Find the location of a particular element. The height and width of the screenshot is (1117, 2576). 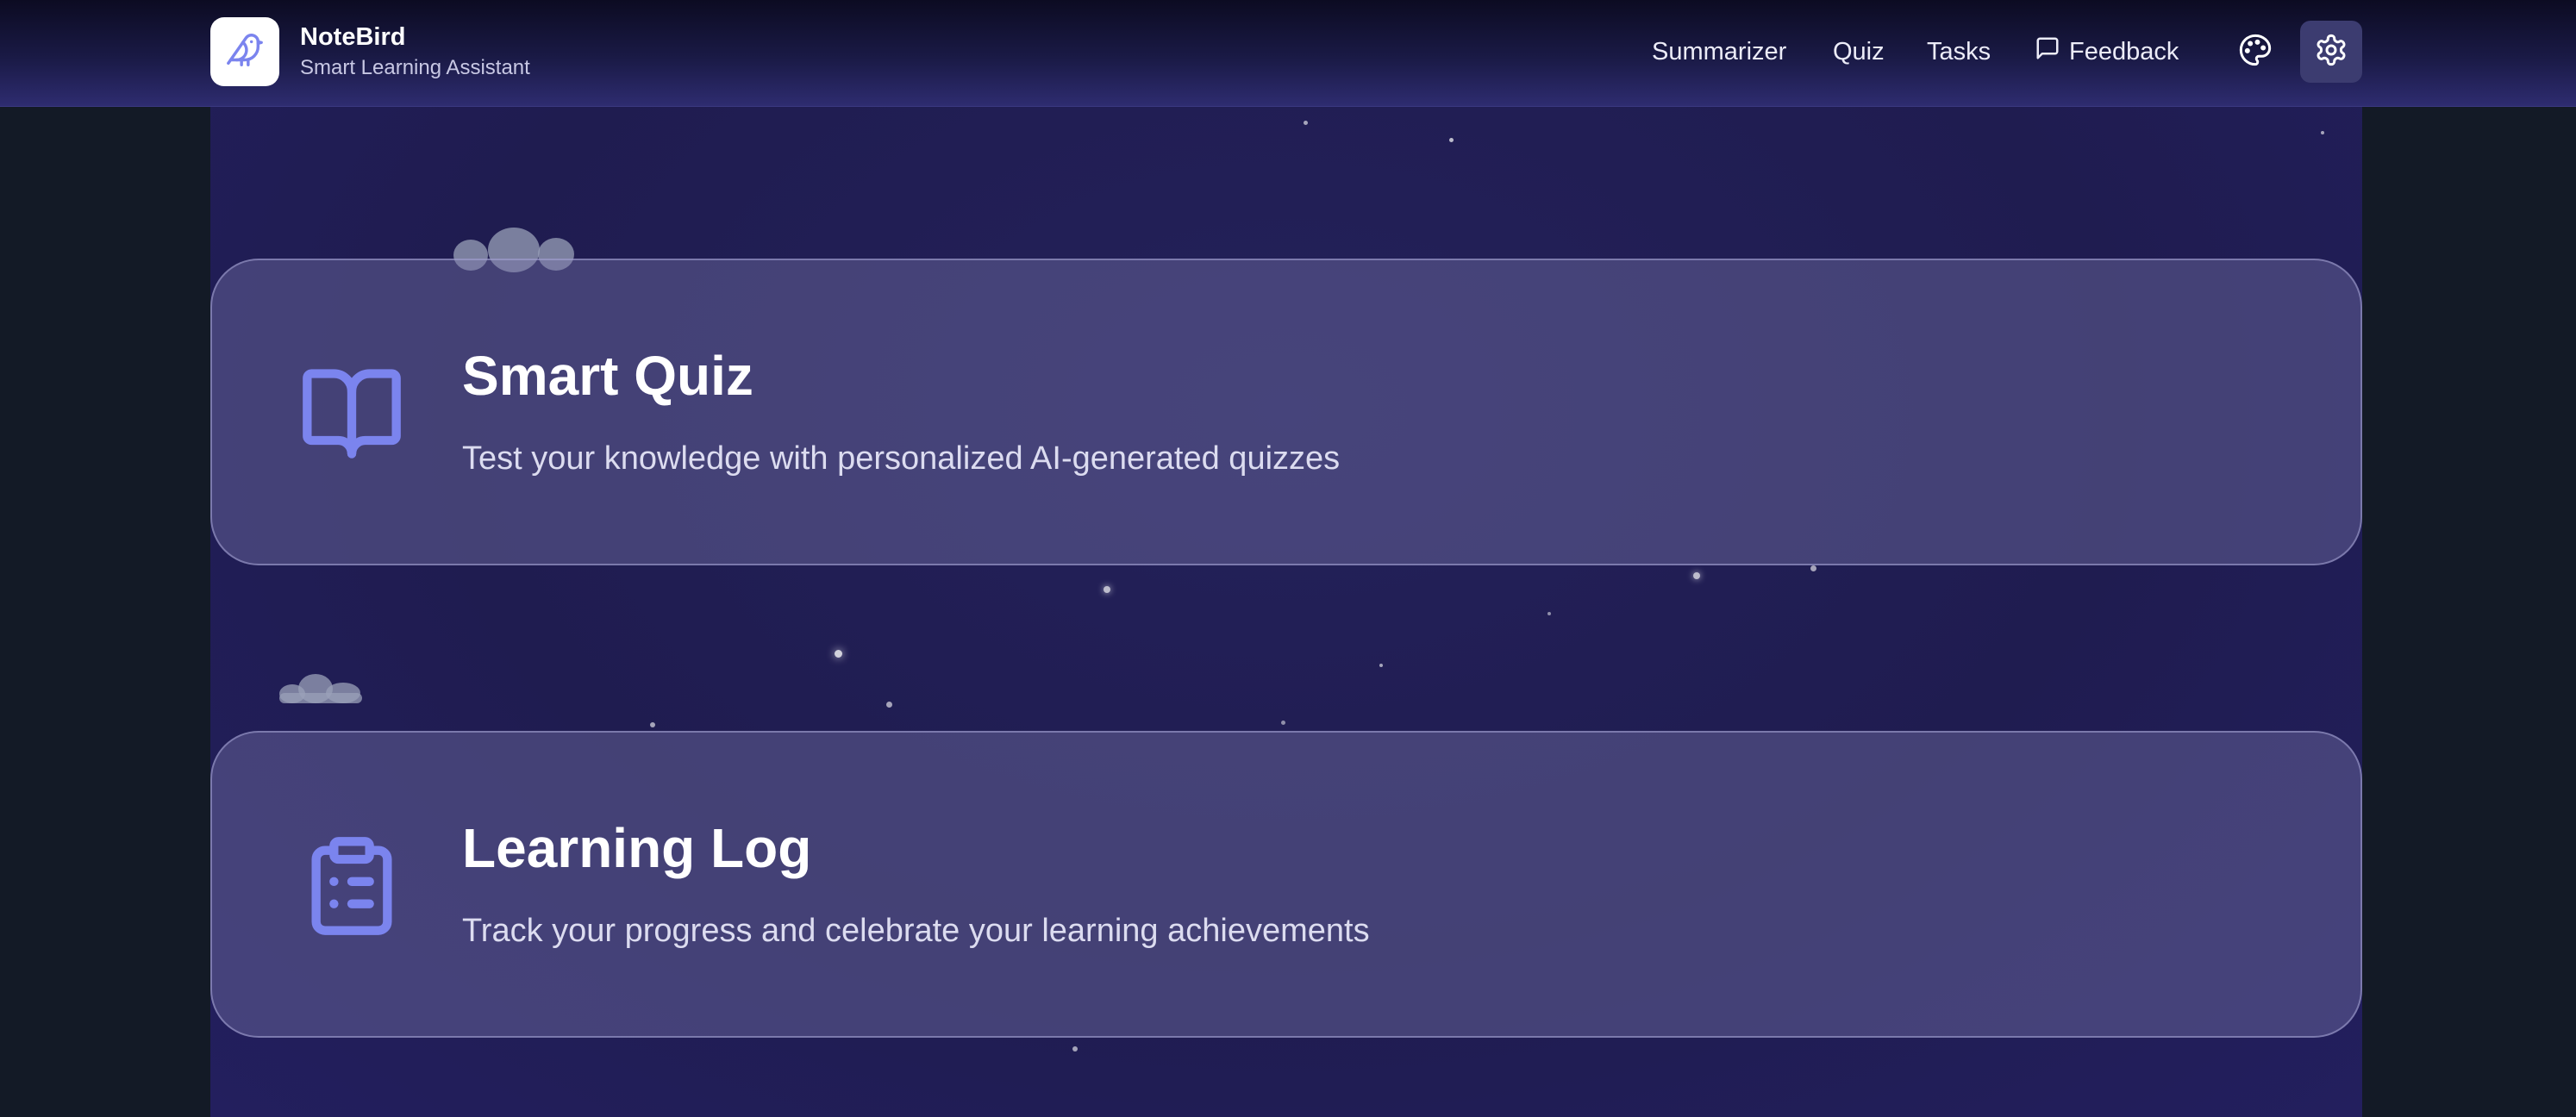

nav-feedback-label: Feedback is located at coordinates (2124, 51).